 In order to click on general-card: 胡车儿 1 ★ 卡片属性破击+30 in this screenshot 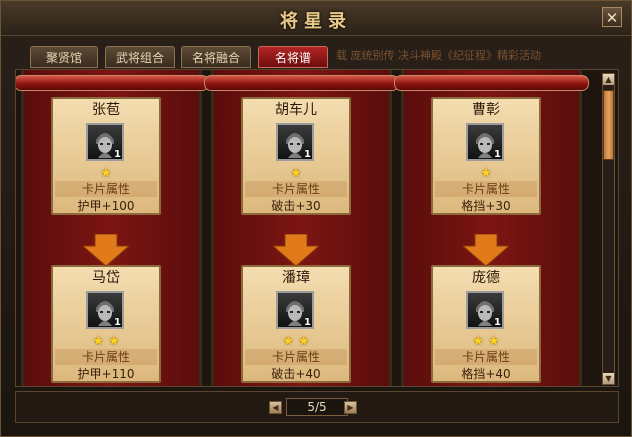, I will do `click(296, 156)`.